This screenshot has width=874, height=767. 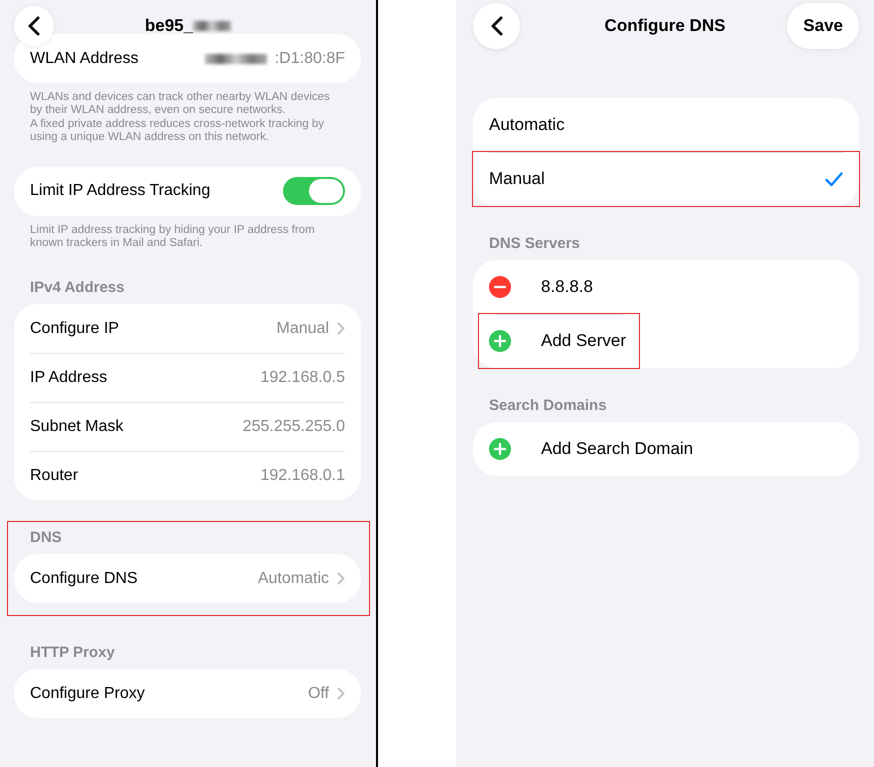 I want to click on add-label: Add Search Domain, so click(x=617, y=449).